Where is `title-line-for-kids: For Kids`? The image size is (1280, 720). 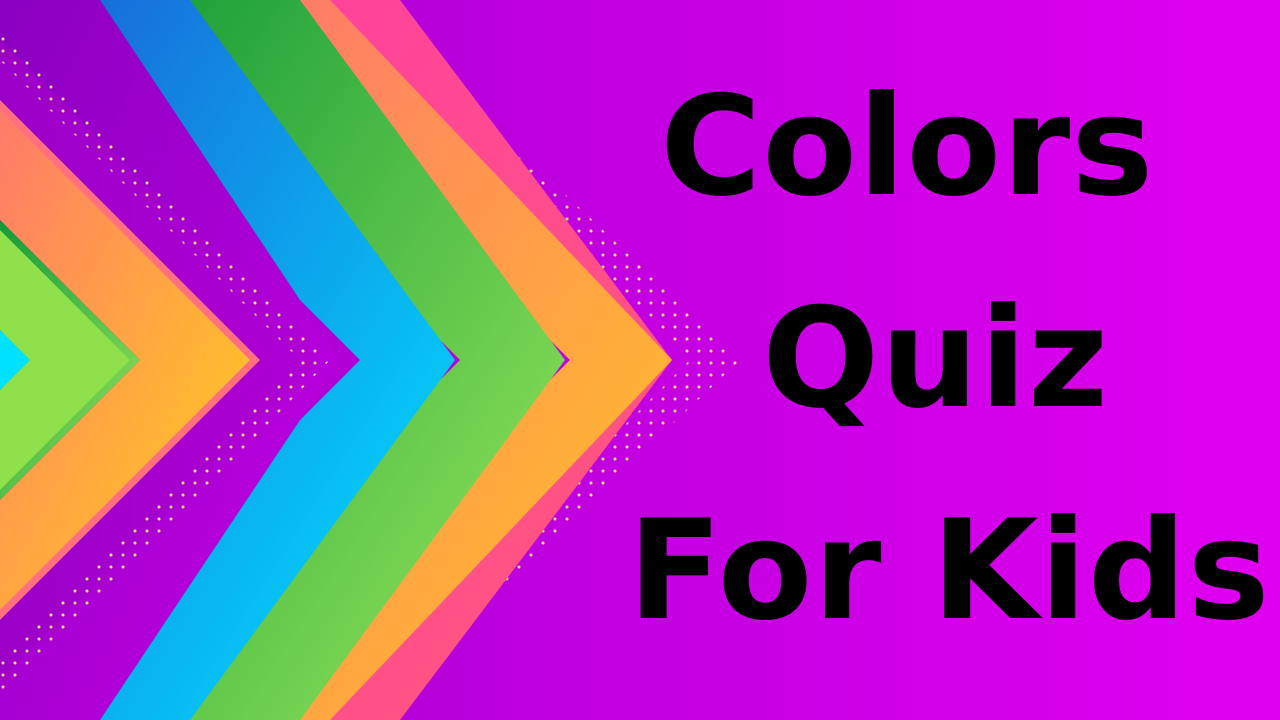
title-line-for-kids: For Kids is located at coordinates (949, 570).